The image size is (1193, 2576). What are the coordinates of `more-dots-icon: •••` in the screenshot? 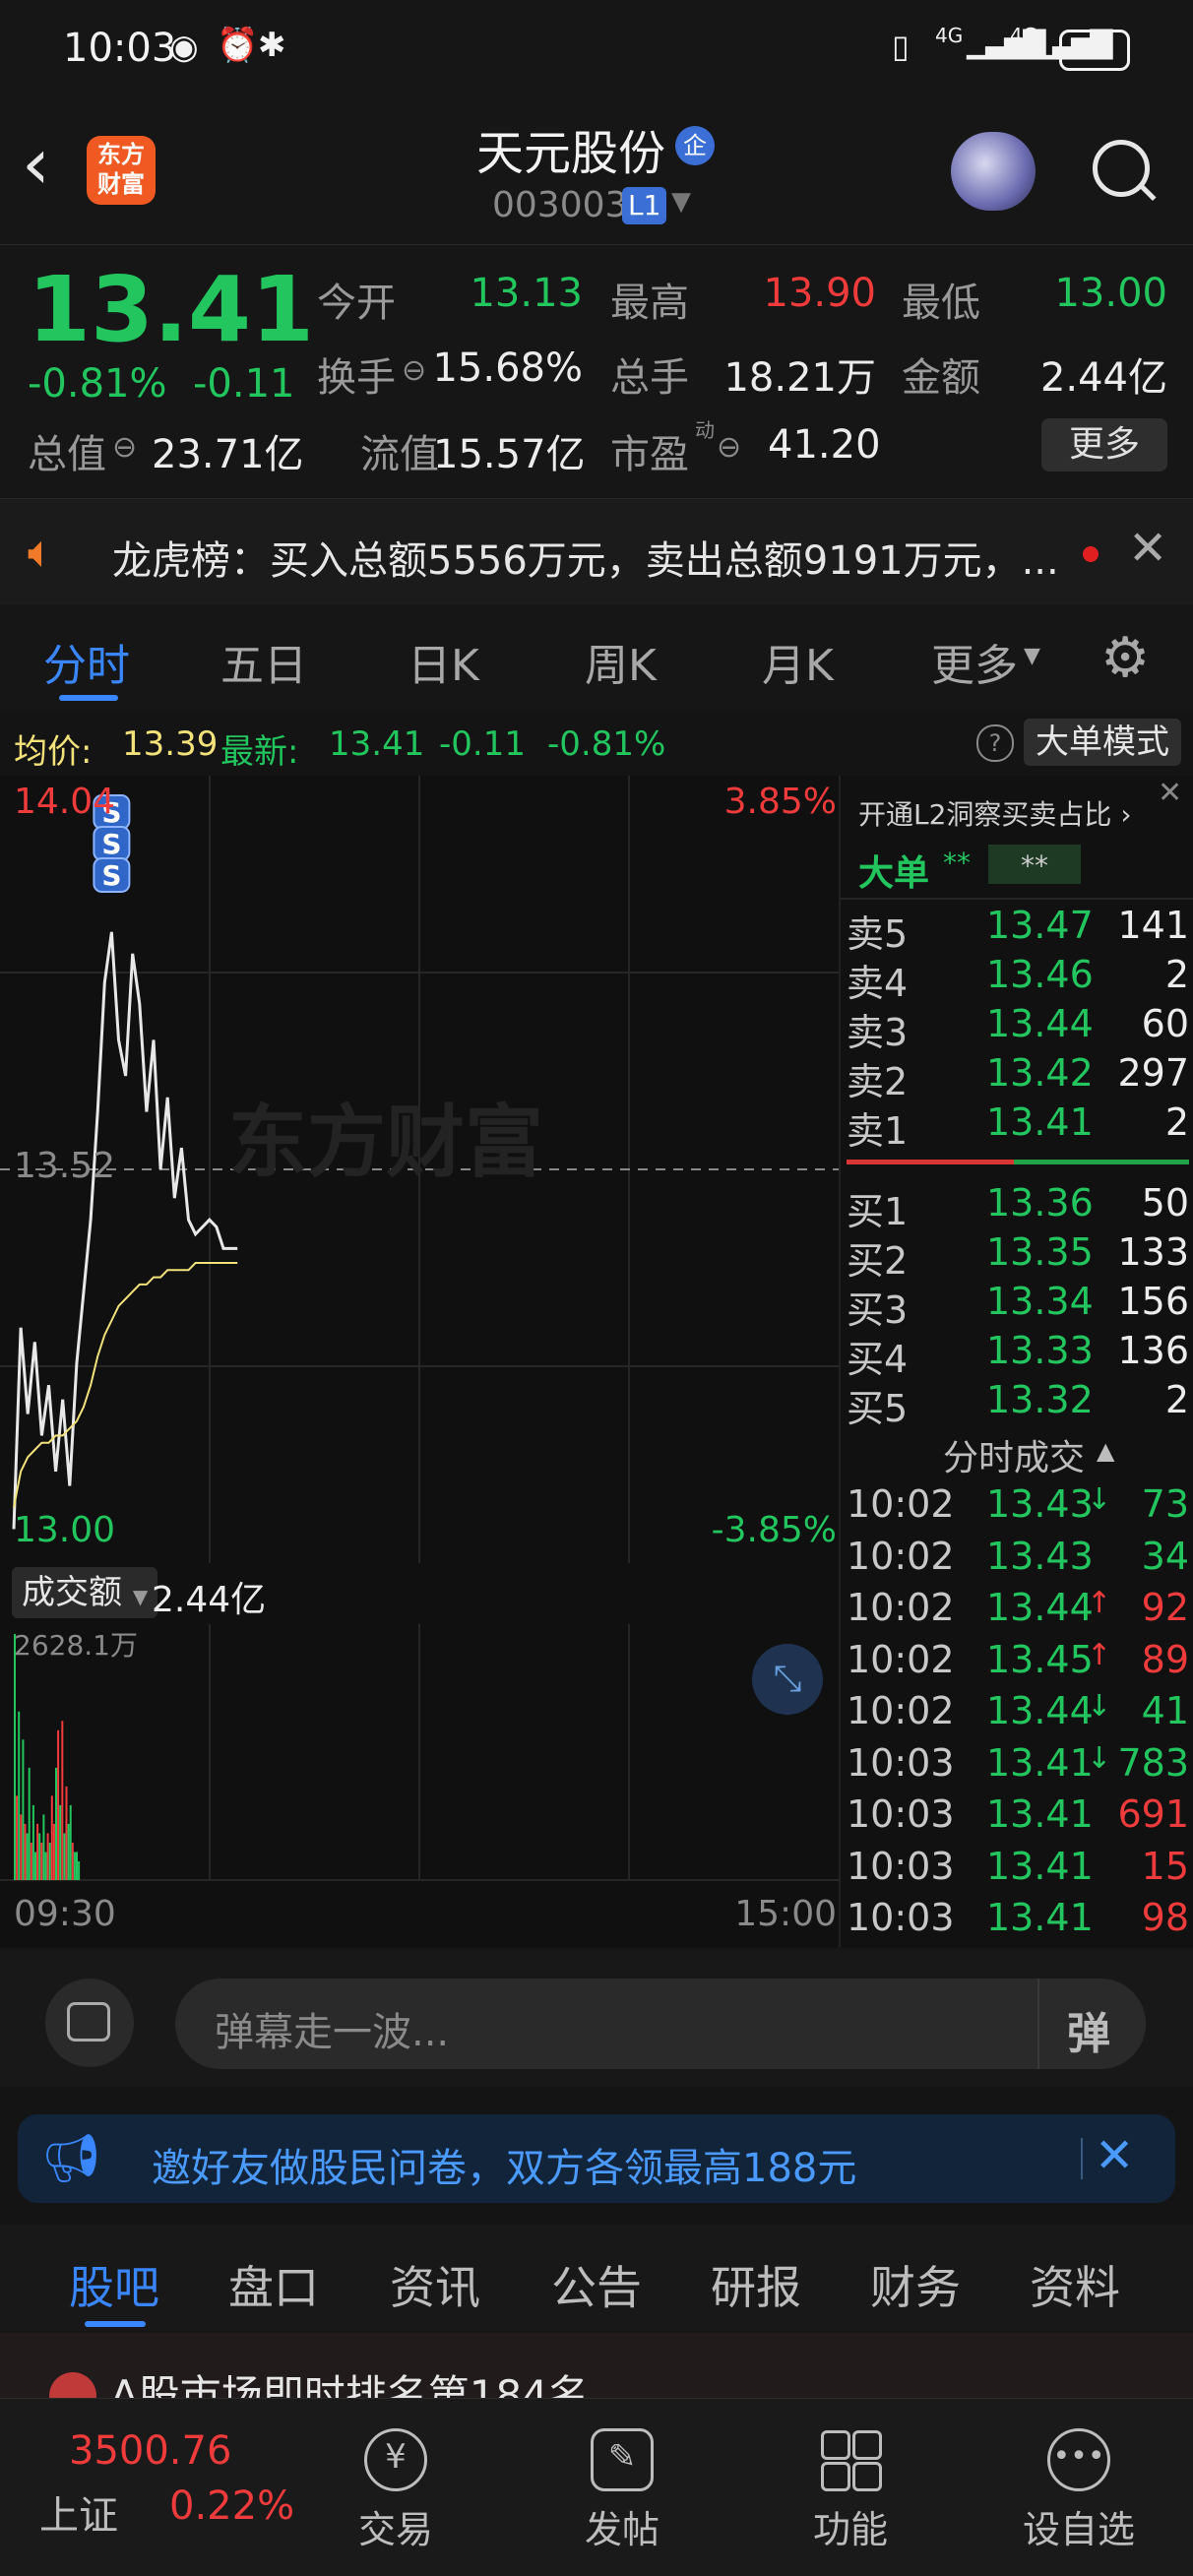 It's located at (1078, 2459).